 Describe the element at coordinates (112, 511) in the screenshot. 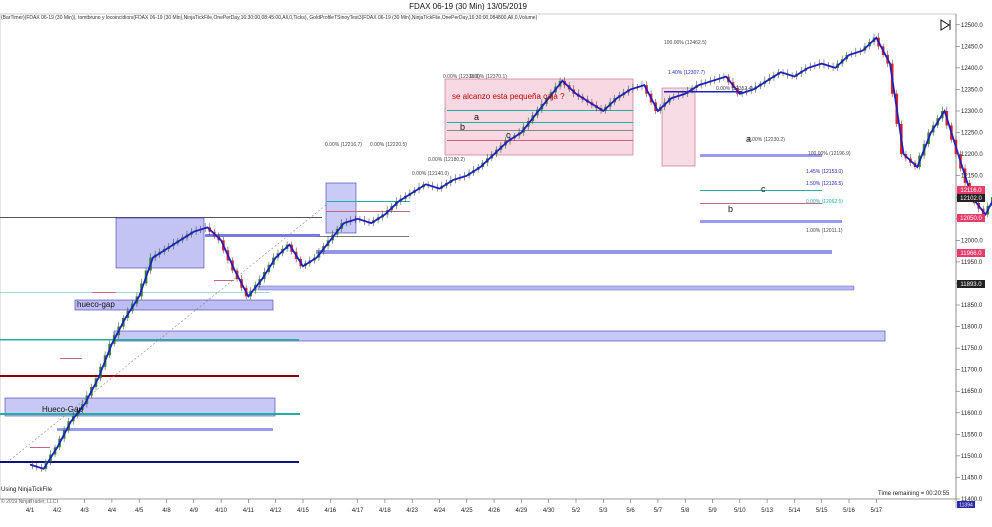

I see `x-tick-label: 4/4` at that location.